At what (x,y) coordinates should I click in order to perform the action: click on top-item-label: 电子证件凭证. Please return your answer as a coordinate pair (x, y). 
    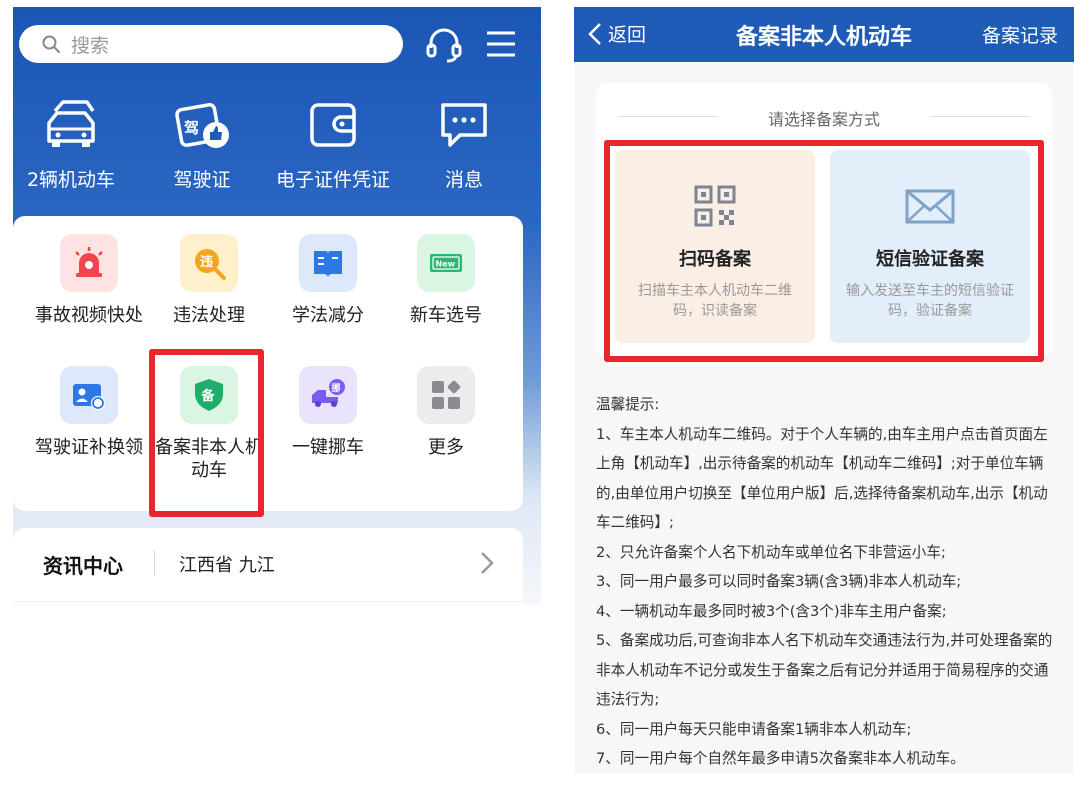
    Looking at the image, I should click on (332, 180).